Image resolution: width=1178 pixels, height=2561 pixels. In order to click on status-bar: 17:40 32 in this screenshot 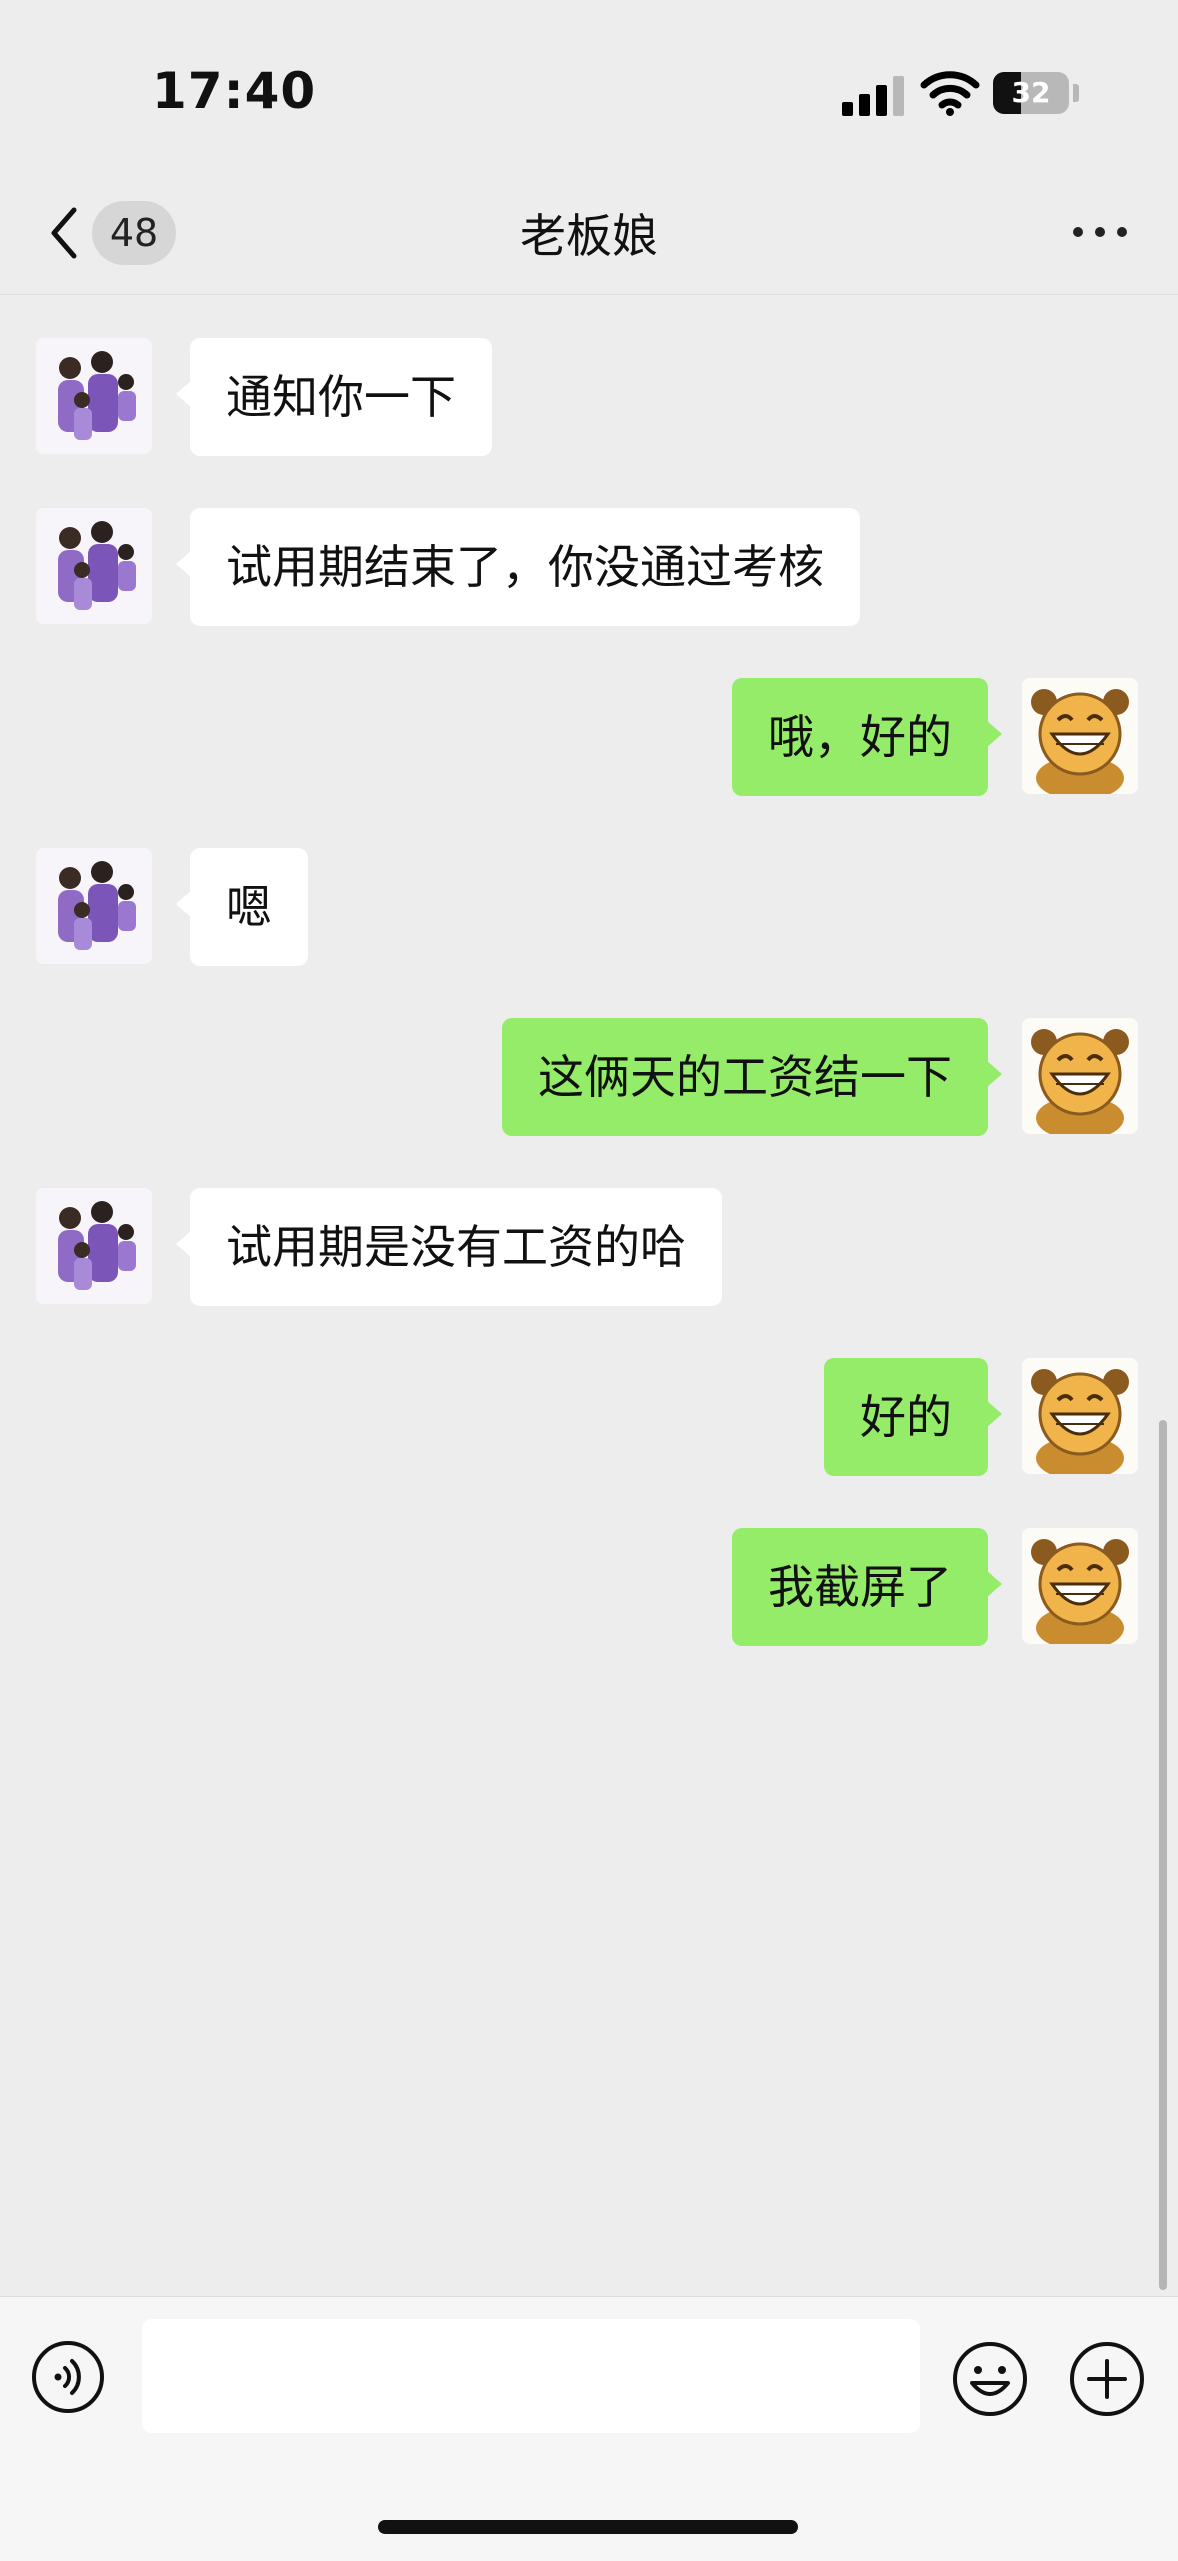, I will do `click(589, 85)`.